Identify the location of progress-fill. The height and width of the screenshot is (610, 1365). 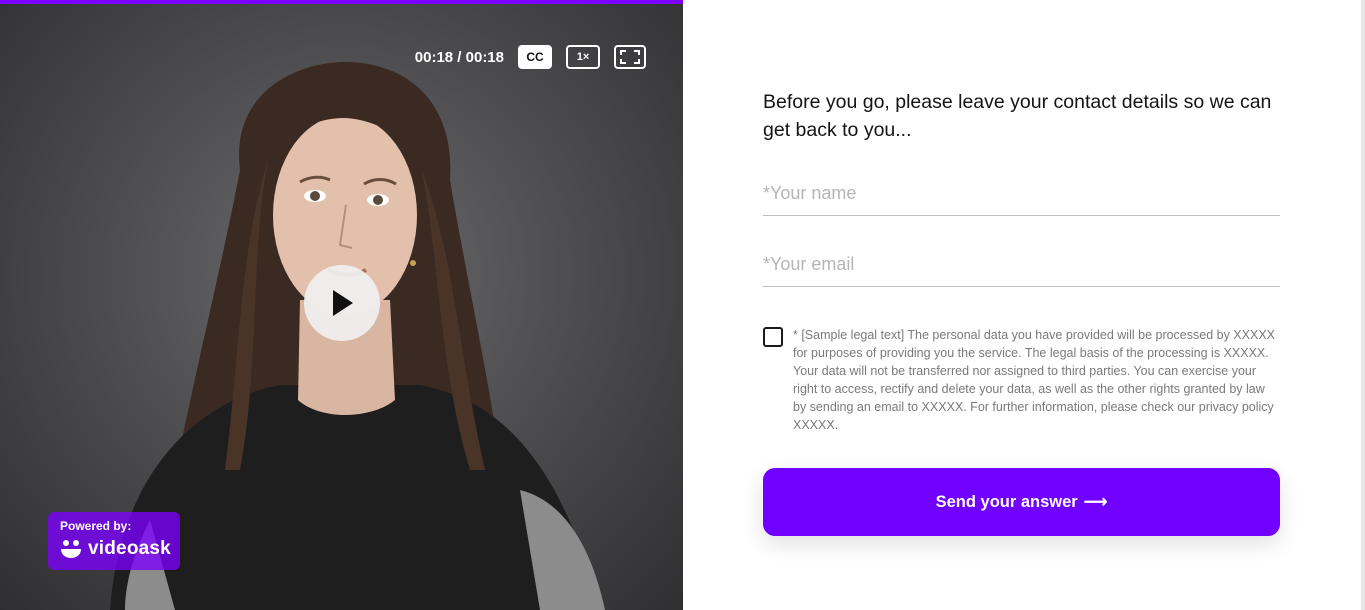
(341, 2).